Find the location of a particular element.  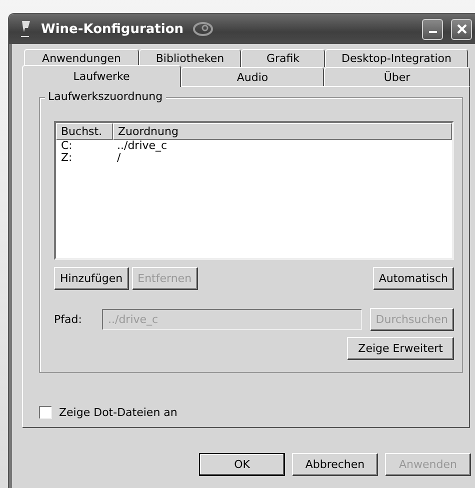

window-title: Wine-Konfiguration is located at coordinates (112, 29).